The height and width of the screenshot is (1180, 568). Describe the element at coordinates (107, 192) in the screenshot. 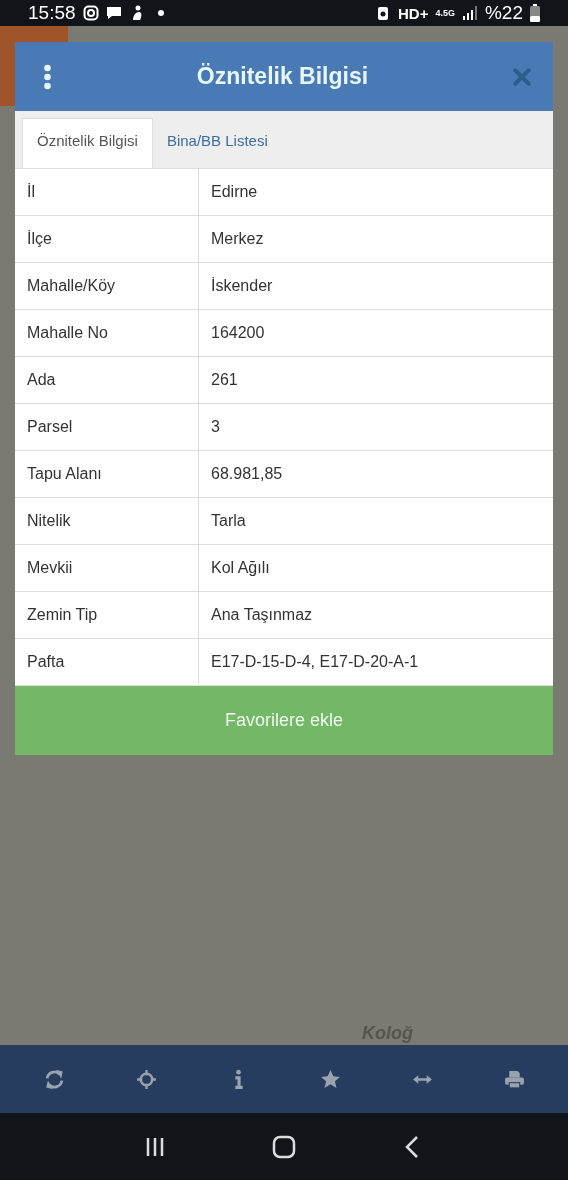

I see `attribute-label-cell: İl` at that location.